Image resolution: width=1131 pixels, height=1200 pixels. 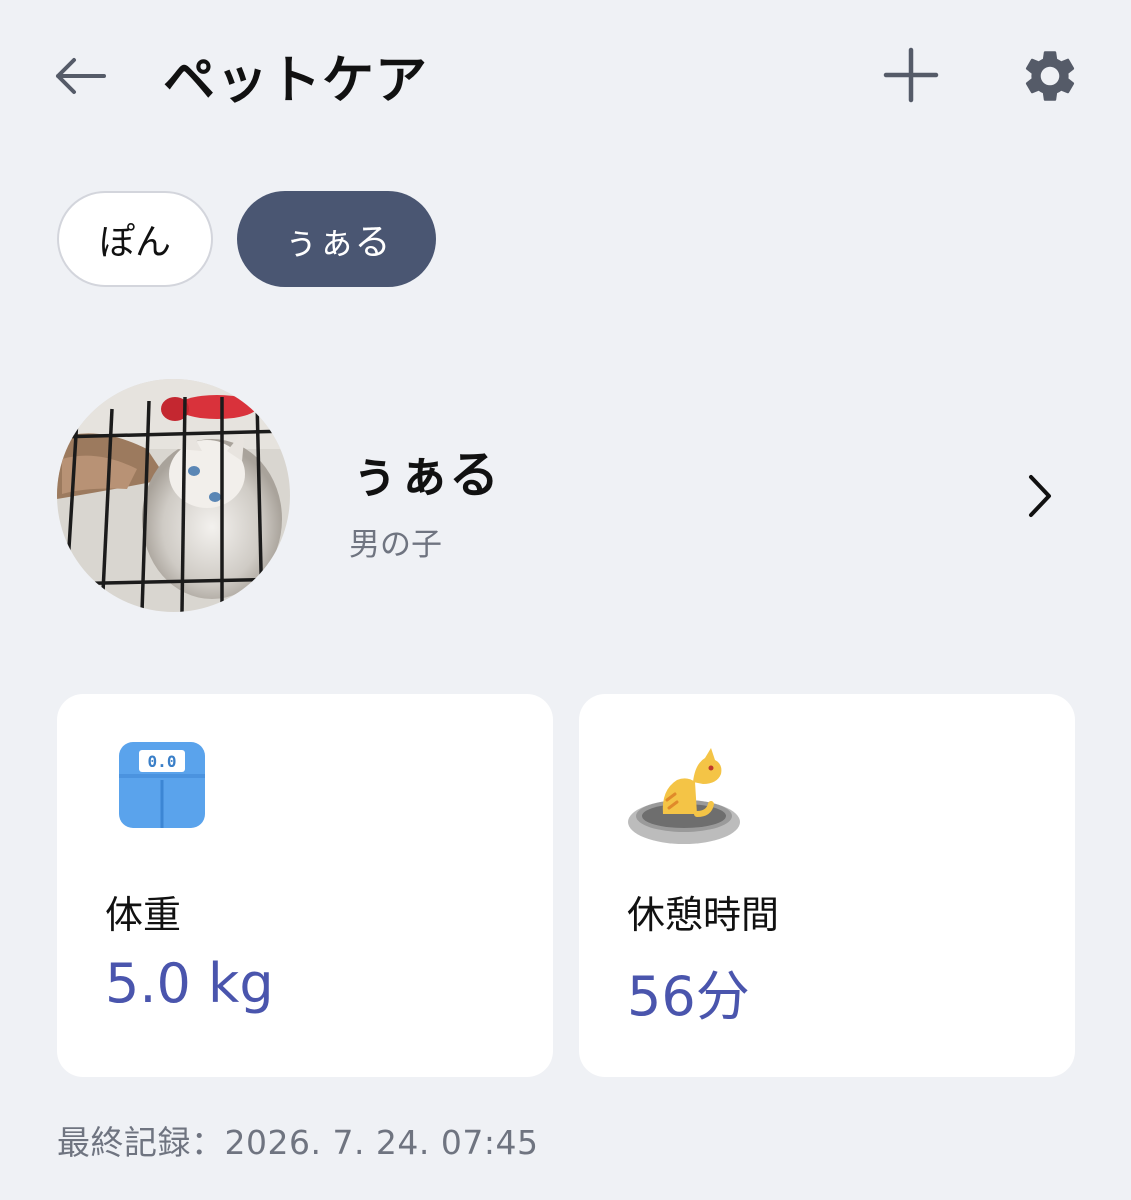 I want to click on gear-icon, so click(x=1050, y=76).